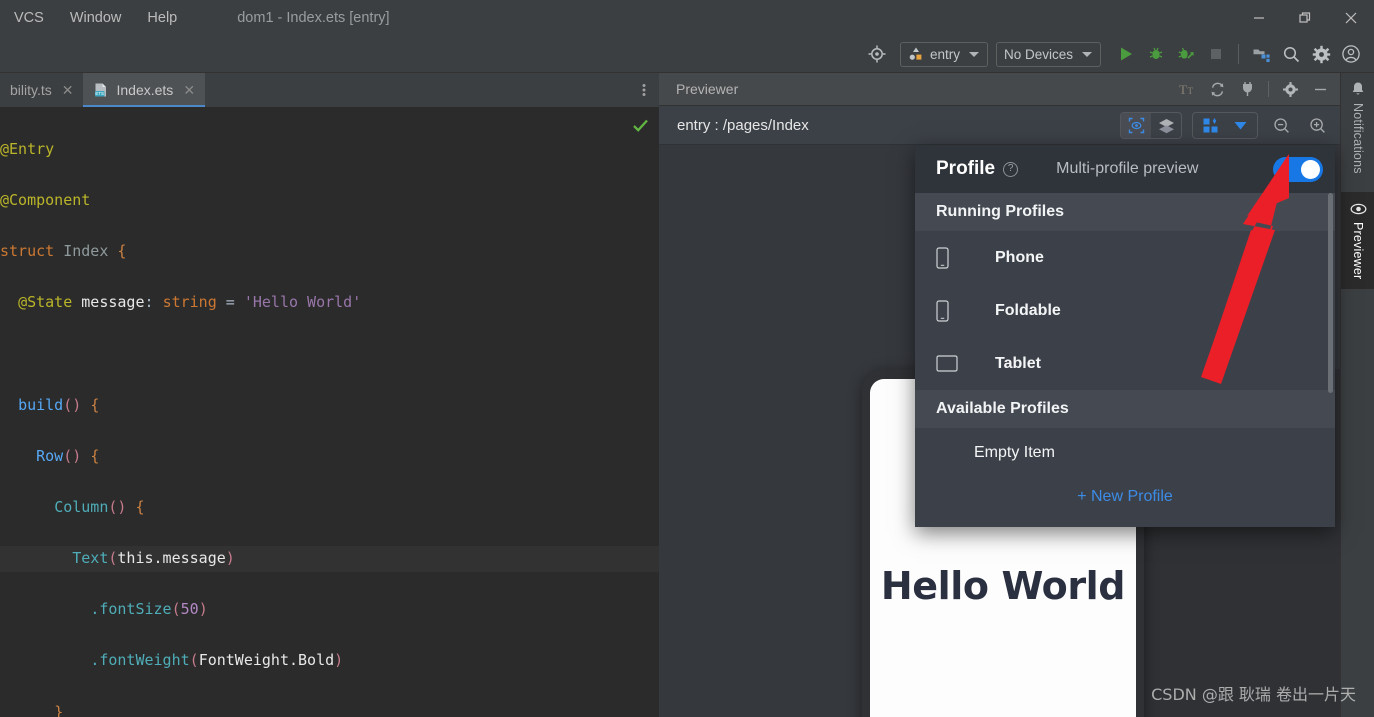  I want to click on multi-profile-preview-label: Multi-profile preview, so click(1127, 168).